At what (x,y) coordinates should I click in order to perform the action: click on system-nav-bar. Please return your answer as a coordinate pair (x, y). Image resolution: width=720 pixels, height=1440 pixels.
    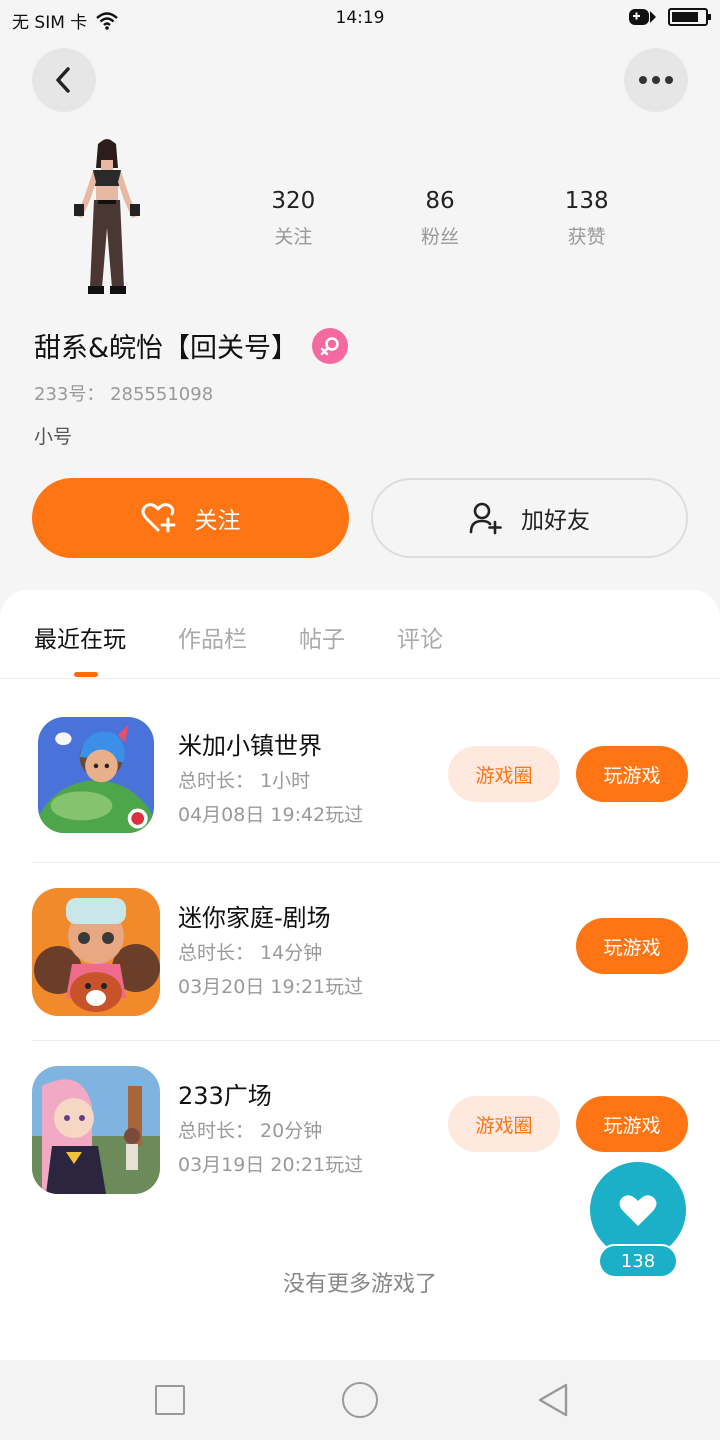
    Looking at the image, I should click on (360, 1400).